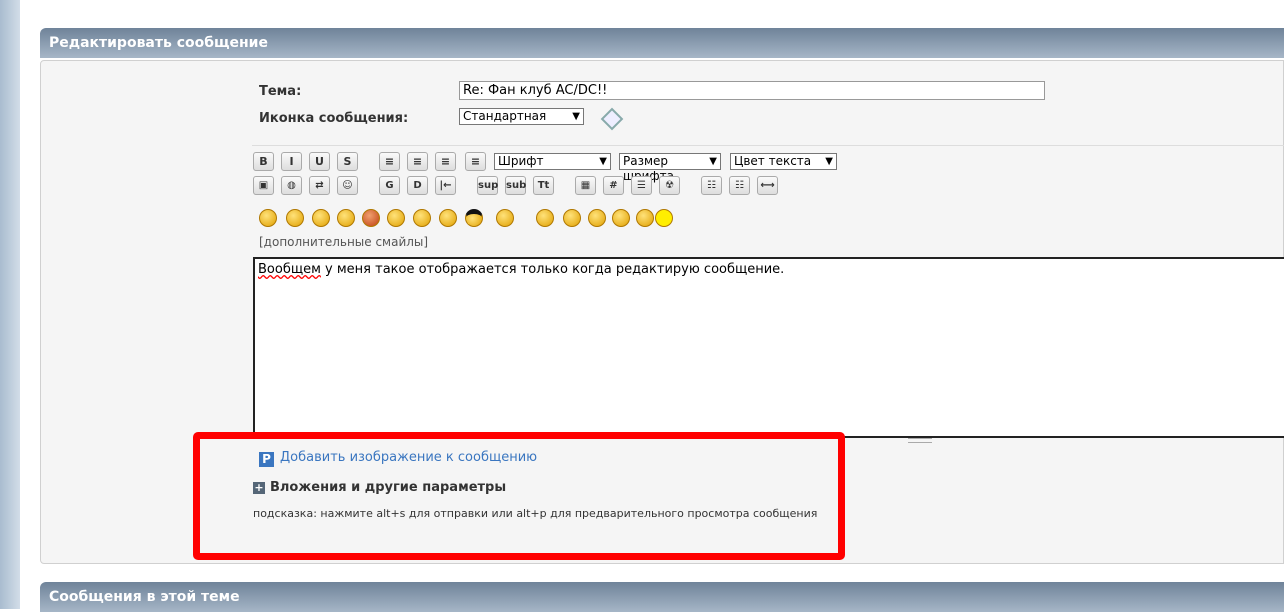 The height and width of the screenshot is (612, 1284). I want to click on font-select: Шрифт ▼, so click(552, 161).